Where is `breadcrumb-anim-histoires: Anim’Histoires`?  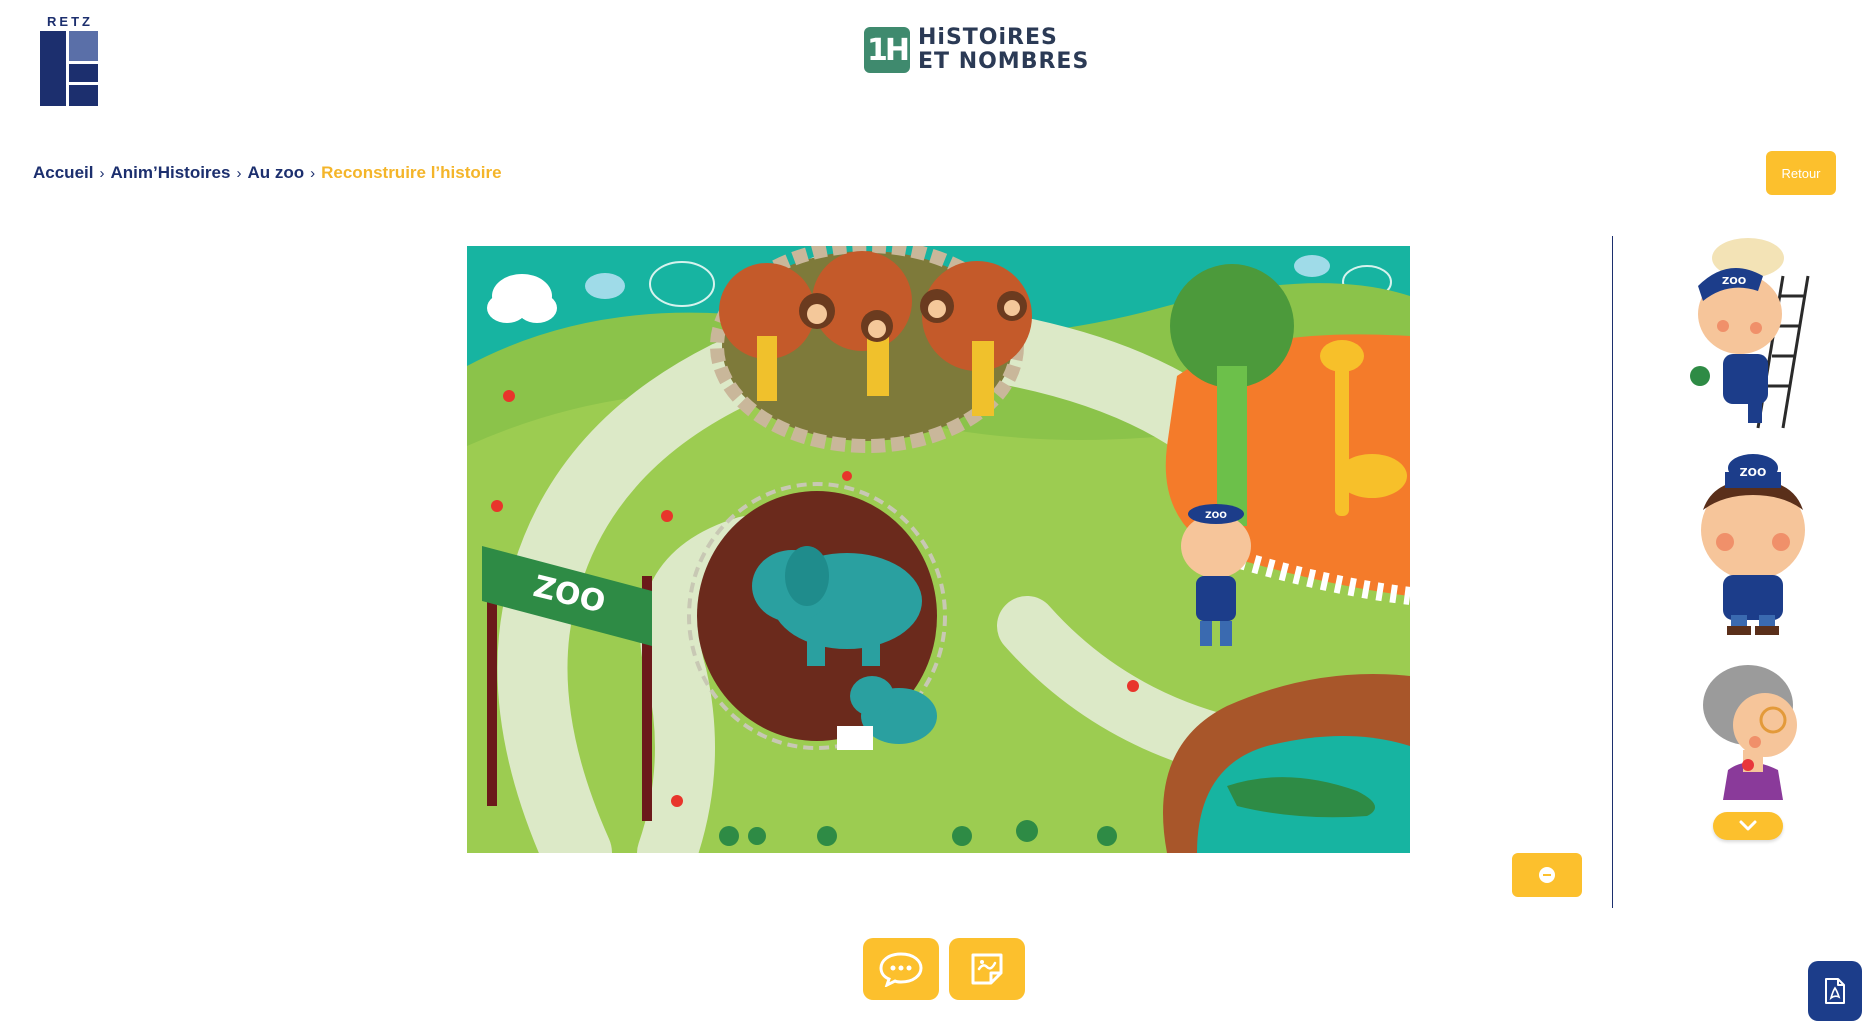 breadcrumb-anim-histoires: Anim’Histoires is located at coordinates (170, 173).